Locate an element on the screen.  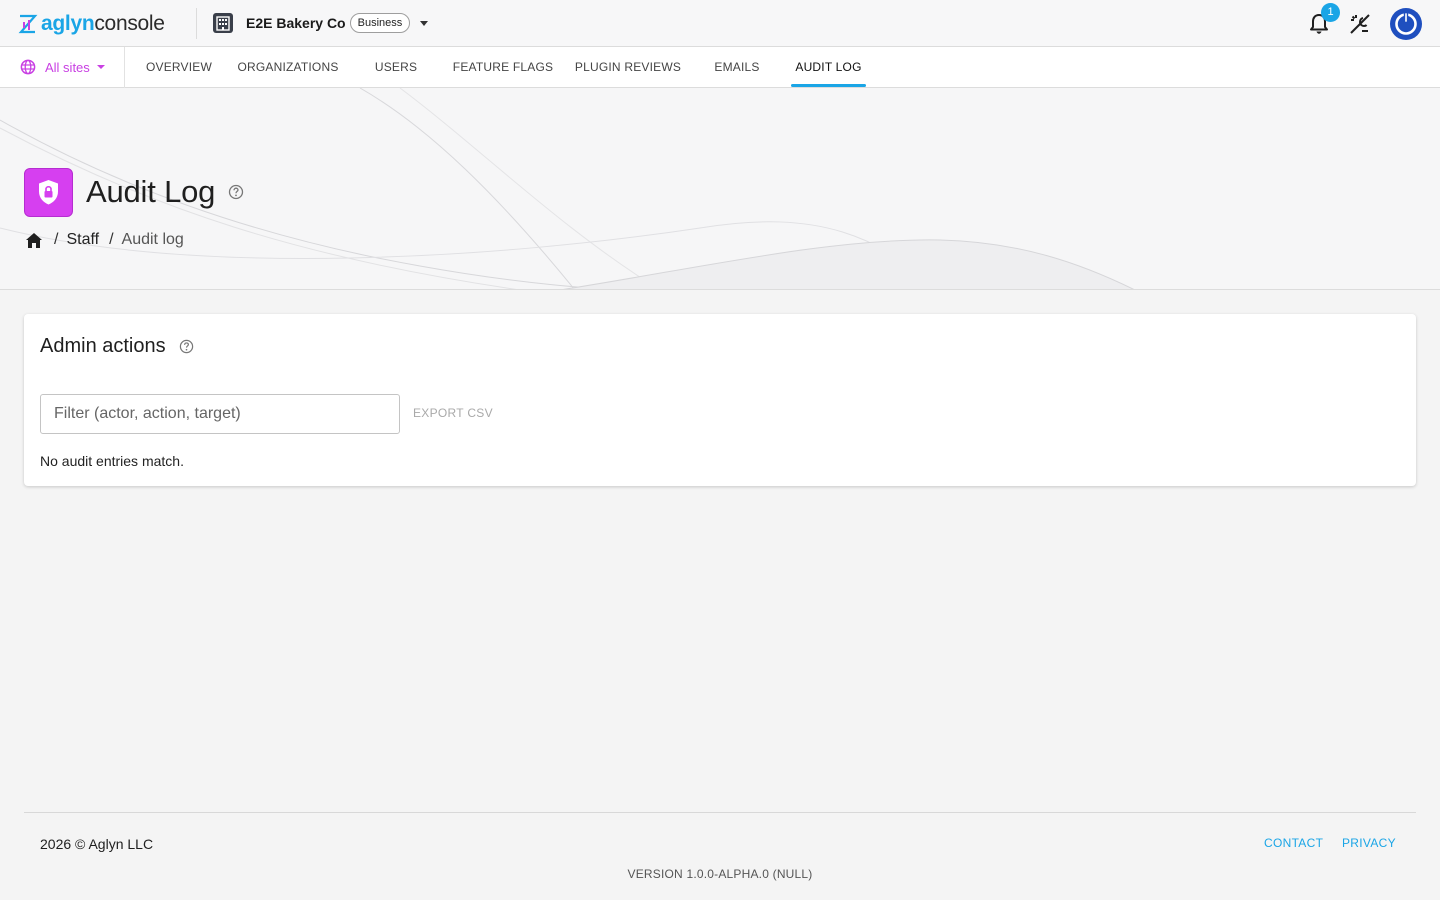
notification-count-badge: 1 is located at coordinates (1330, 12).